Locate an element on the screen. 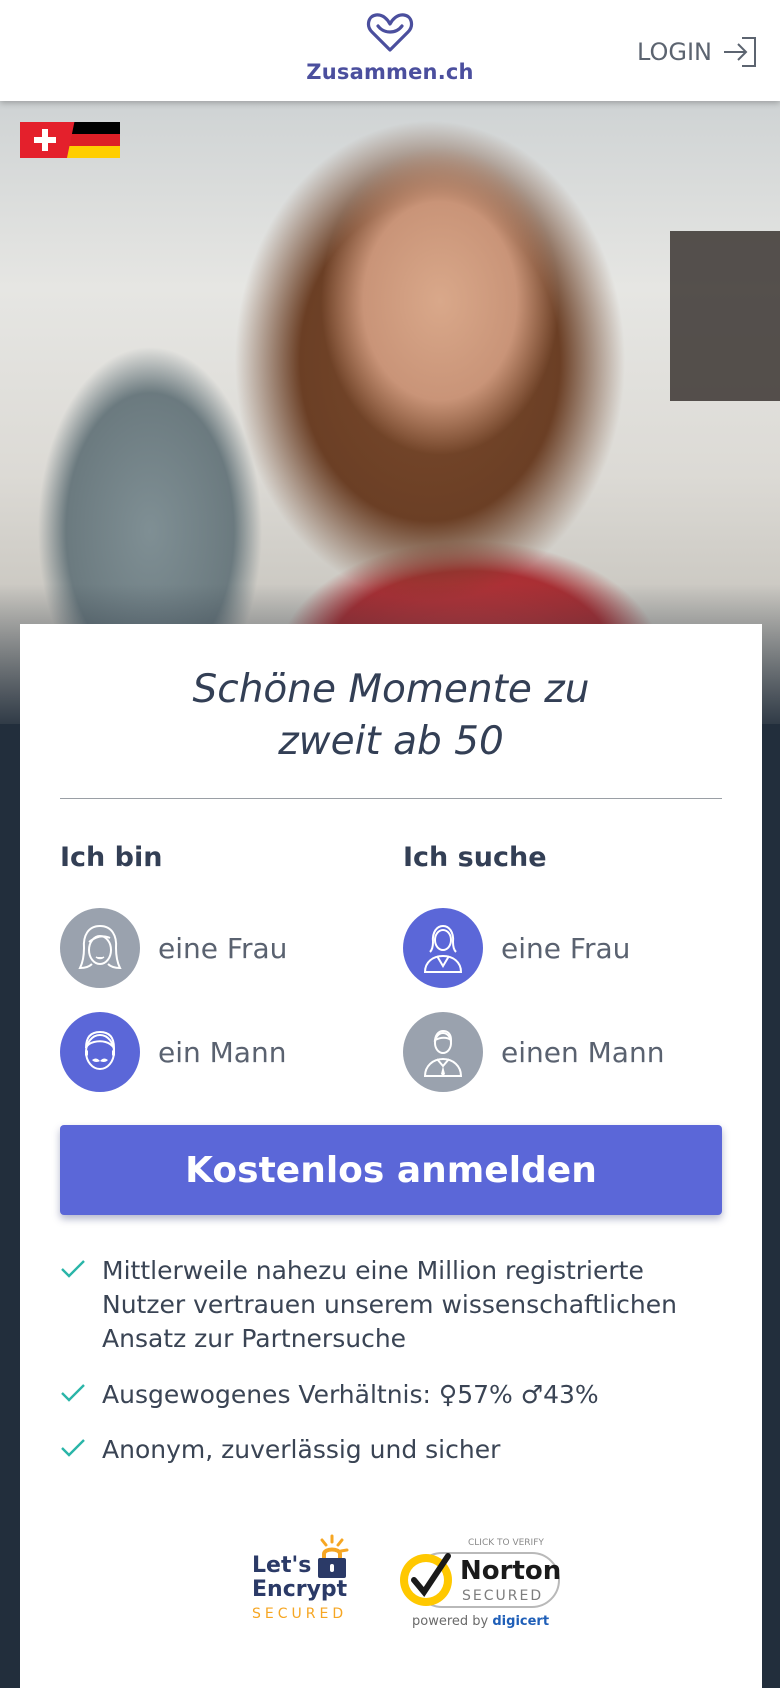 The width and height of the screenshot is (780, 1688). norton-click-to-verify: CLICK TO VERIFY is located at coordinates (506, 1543).